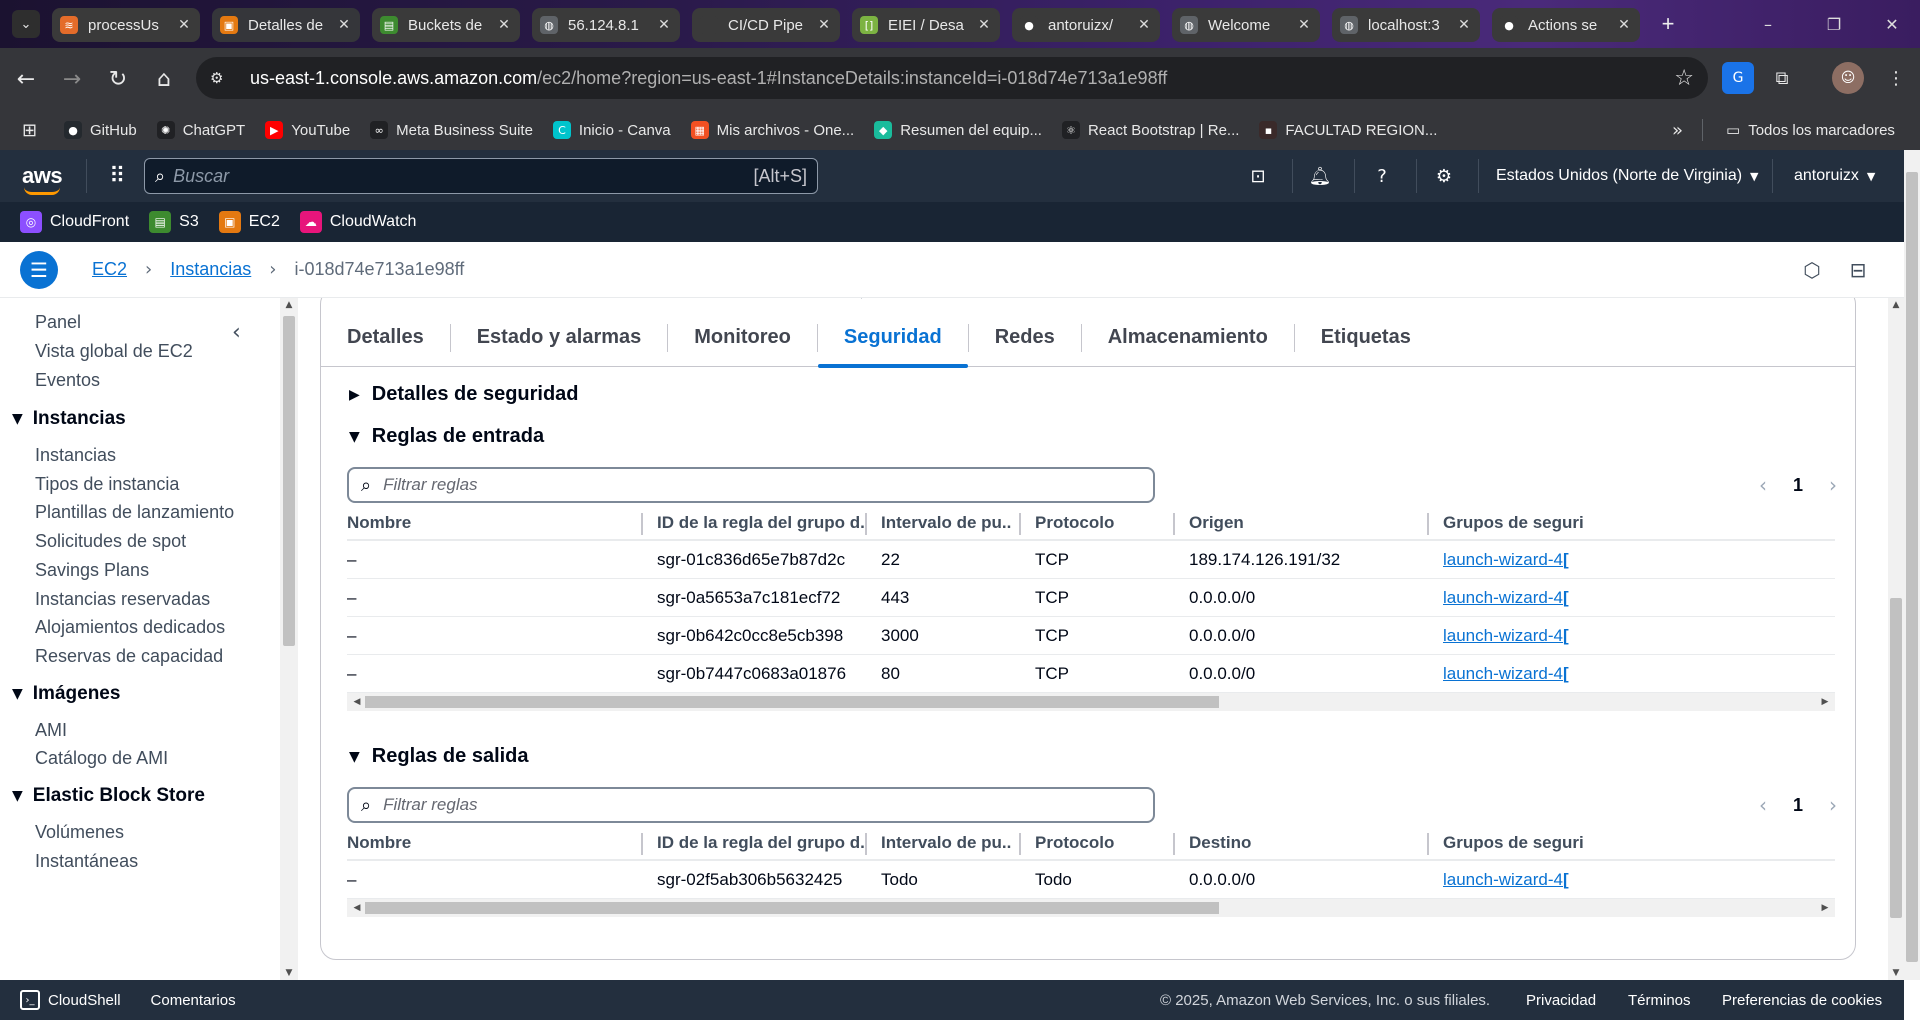 This screenshot has width=1920, height=1020. Describe the element at coordinates (1677, 130) in the screenshot. I see `bookmarks-overflow-icon: »` at that location.